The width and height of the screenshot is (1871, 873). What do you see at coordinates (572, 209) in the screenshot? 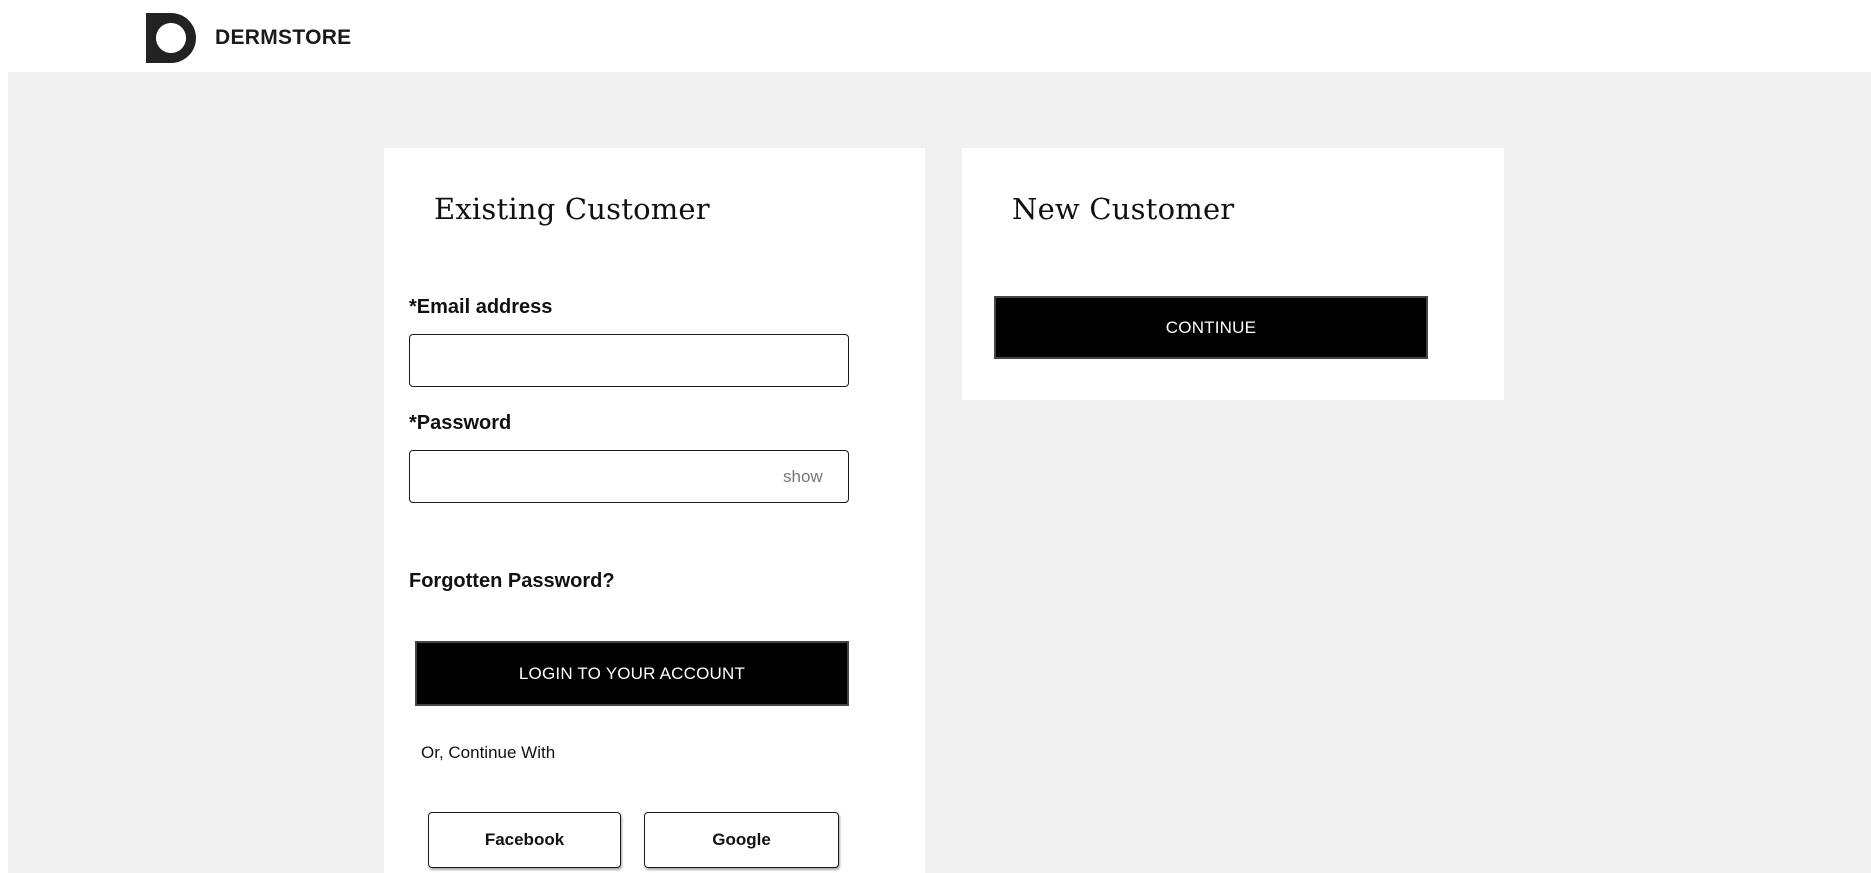
I see `existing-customer-title: Existing Customer` at bounding box center [572, 209].